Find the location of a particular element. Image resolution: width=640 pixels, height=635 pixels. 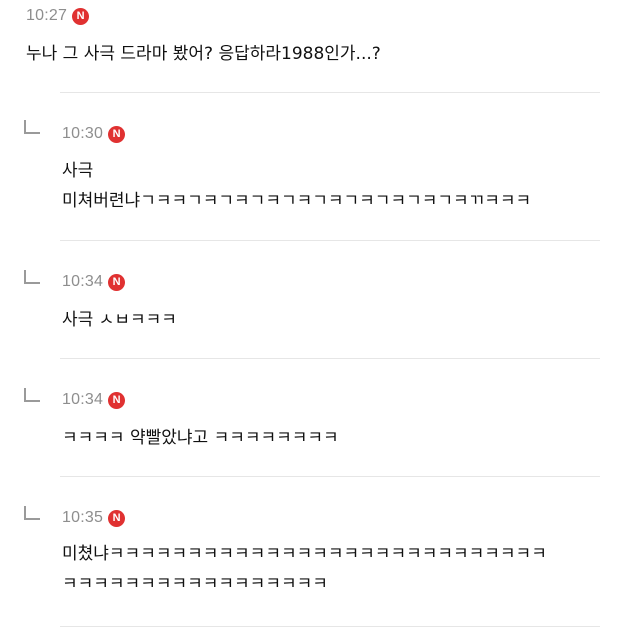

reply-text-line: 사극 ㅅㅂㅋㅋㅋ is located at coordinates (119, 320).